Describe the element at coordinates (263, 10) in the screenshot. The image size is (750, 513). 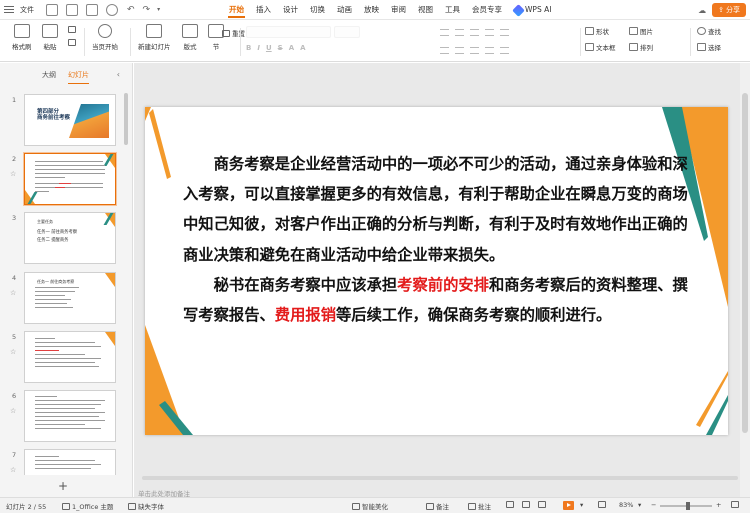
I see `tab-insert: 插入` at that location.